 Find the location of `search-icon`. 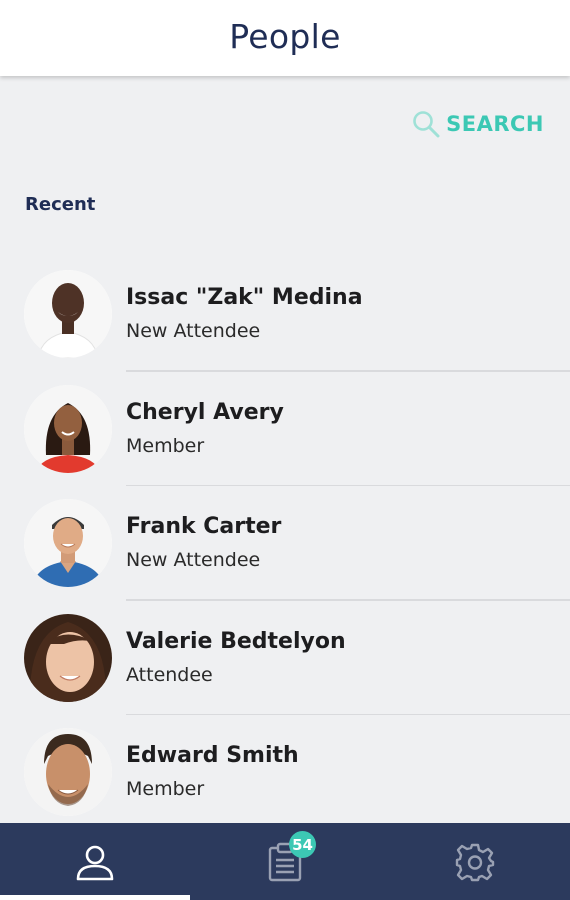

search-icon is located at coordinates (426, 124).